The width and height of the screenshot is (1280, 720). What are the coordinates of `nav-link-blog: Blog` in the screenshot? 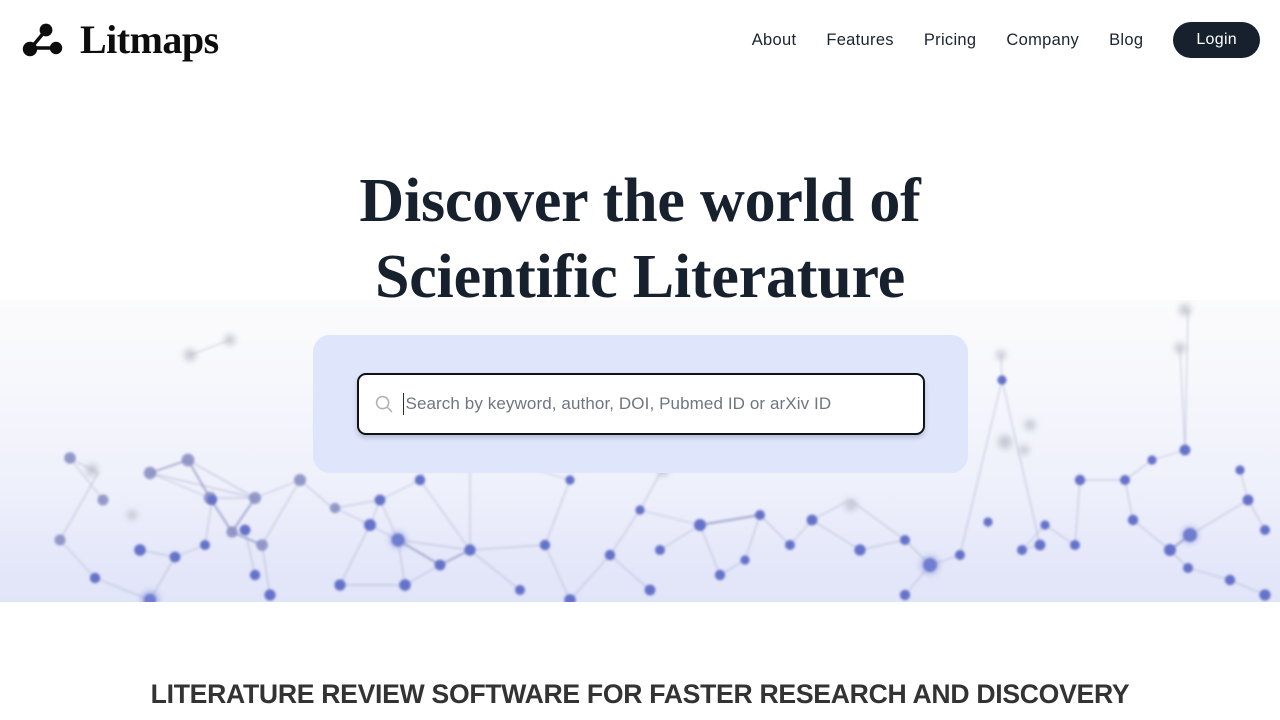 It's located at (1126, 40).